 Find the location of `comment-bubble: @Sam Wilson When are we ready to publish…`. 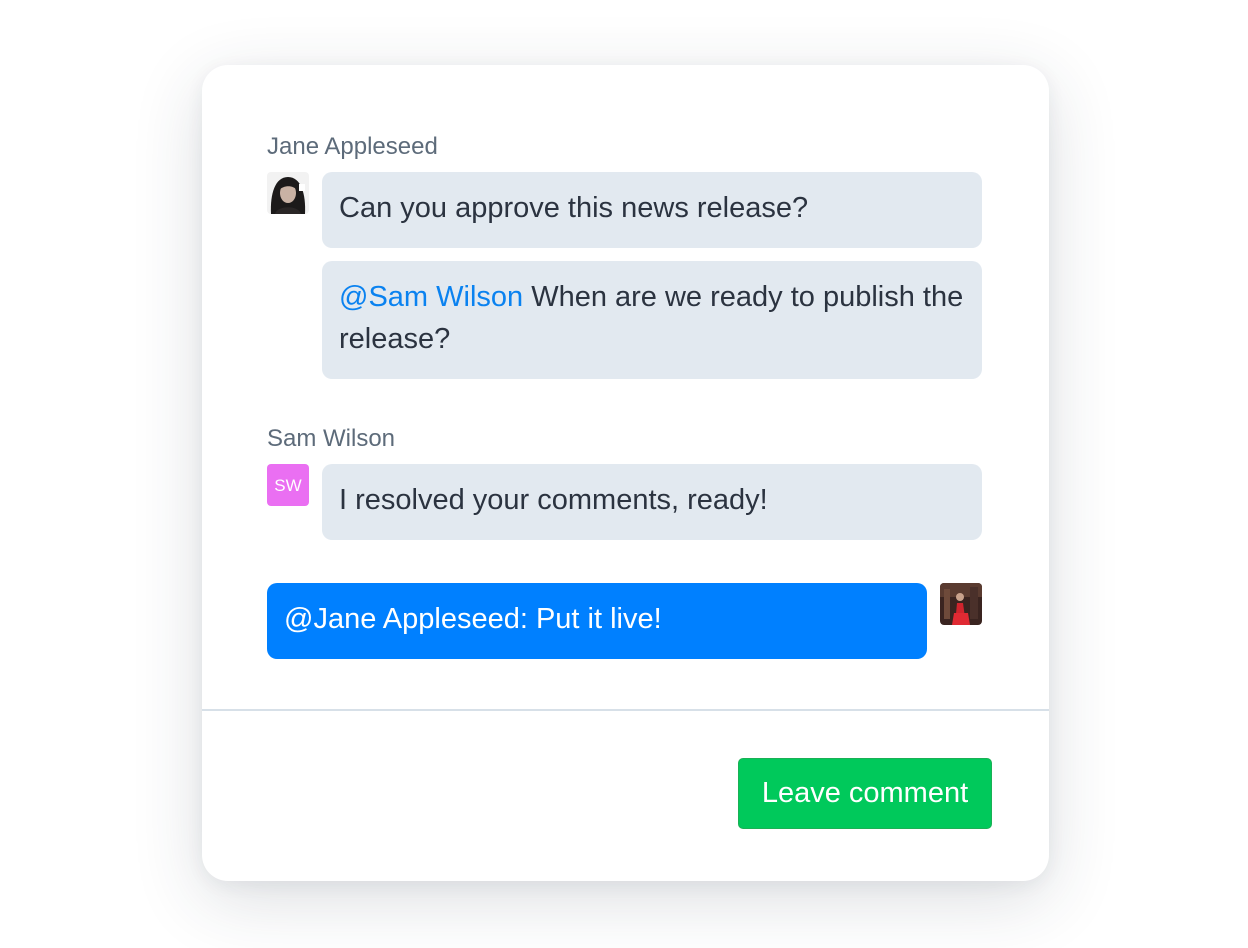

comment-bubble: @Sam Wilson When are we ready to publish… is located at coordinates (652, 320).